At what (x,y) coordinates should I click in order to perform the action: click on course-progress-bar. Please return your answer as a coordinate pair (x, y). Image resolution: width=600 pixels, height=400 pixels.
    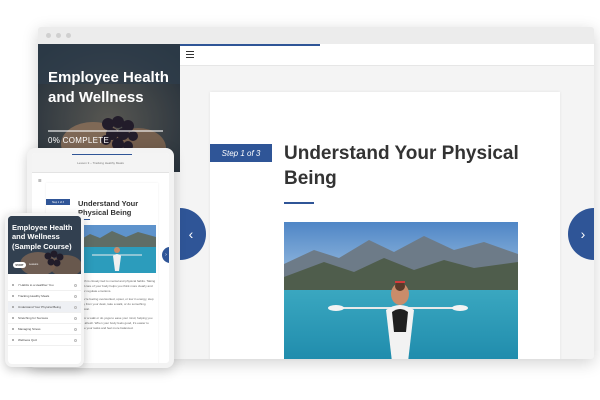
    Looking at the image, I should click on (105, 131).